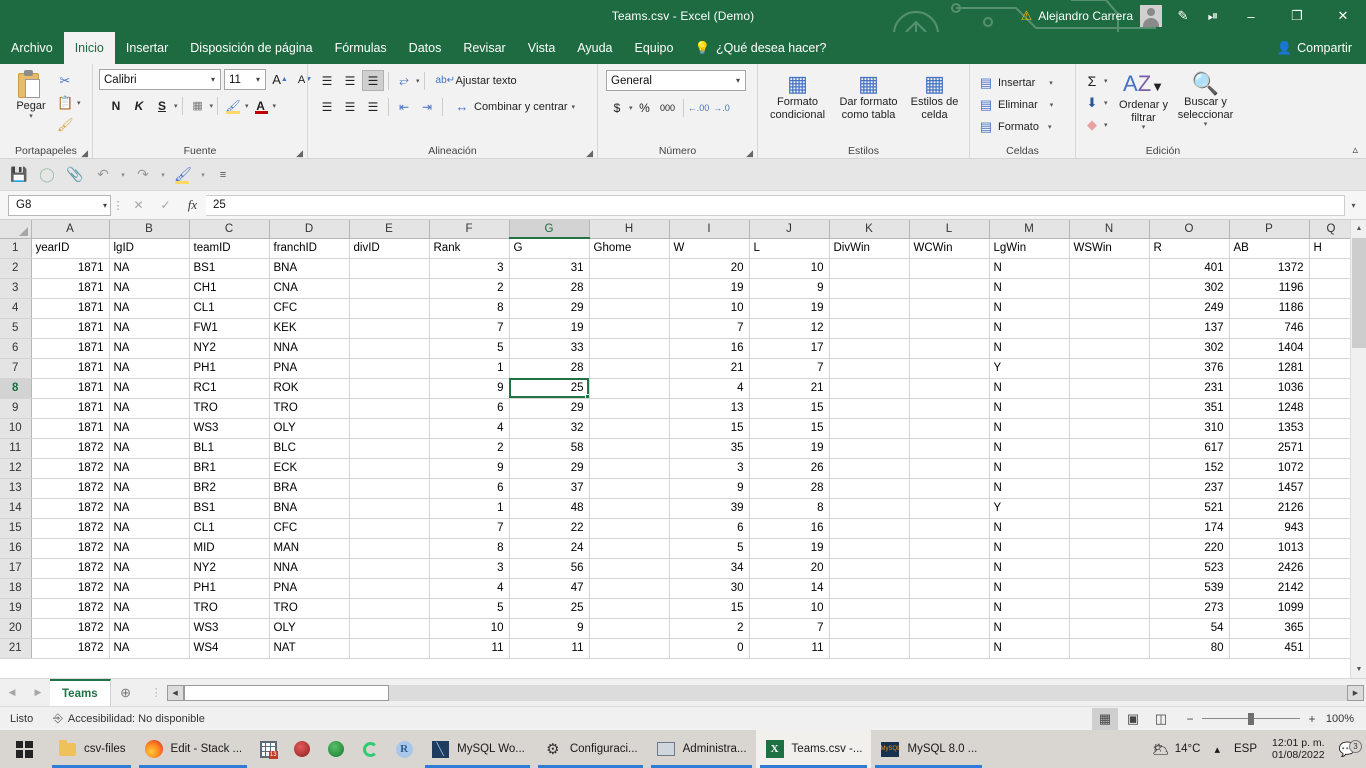 The image size is (1366, 768). I want to click on cell-Q3, so click(1331, 288).